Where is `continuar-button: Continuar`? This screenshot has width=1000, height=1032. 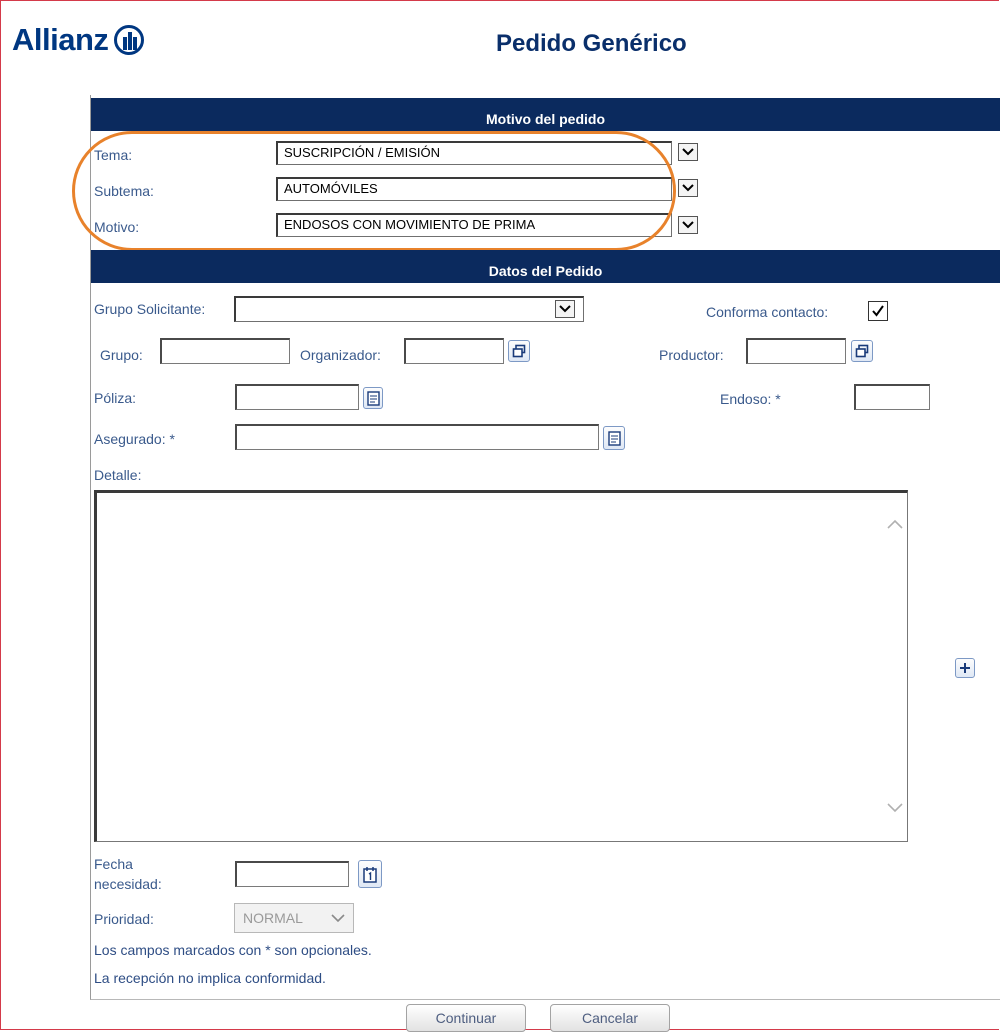
continuar-button: Continuar is located at coordinates (466, 1018).